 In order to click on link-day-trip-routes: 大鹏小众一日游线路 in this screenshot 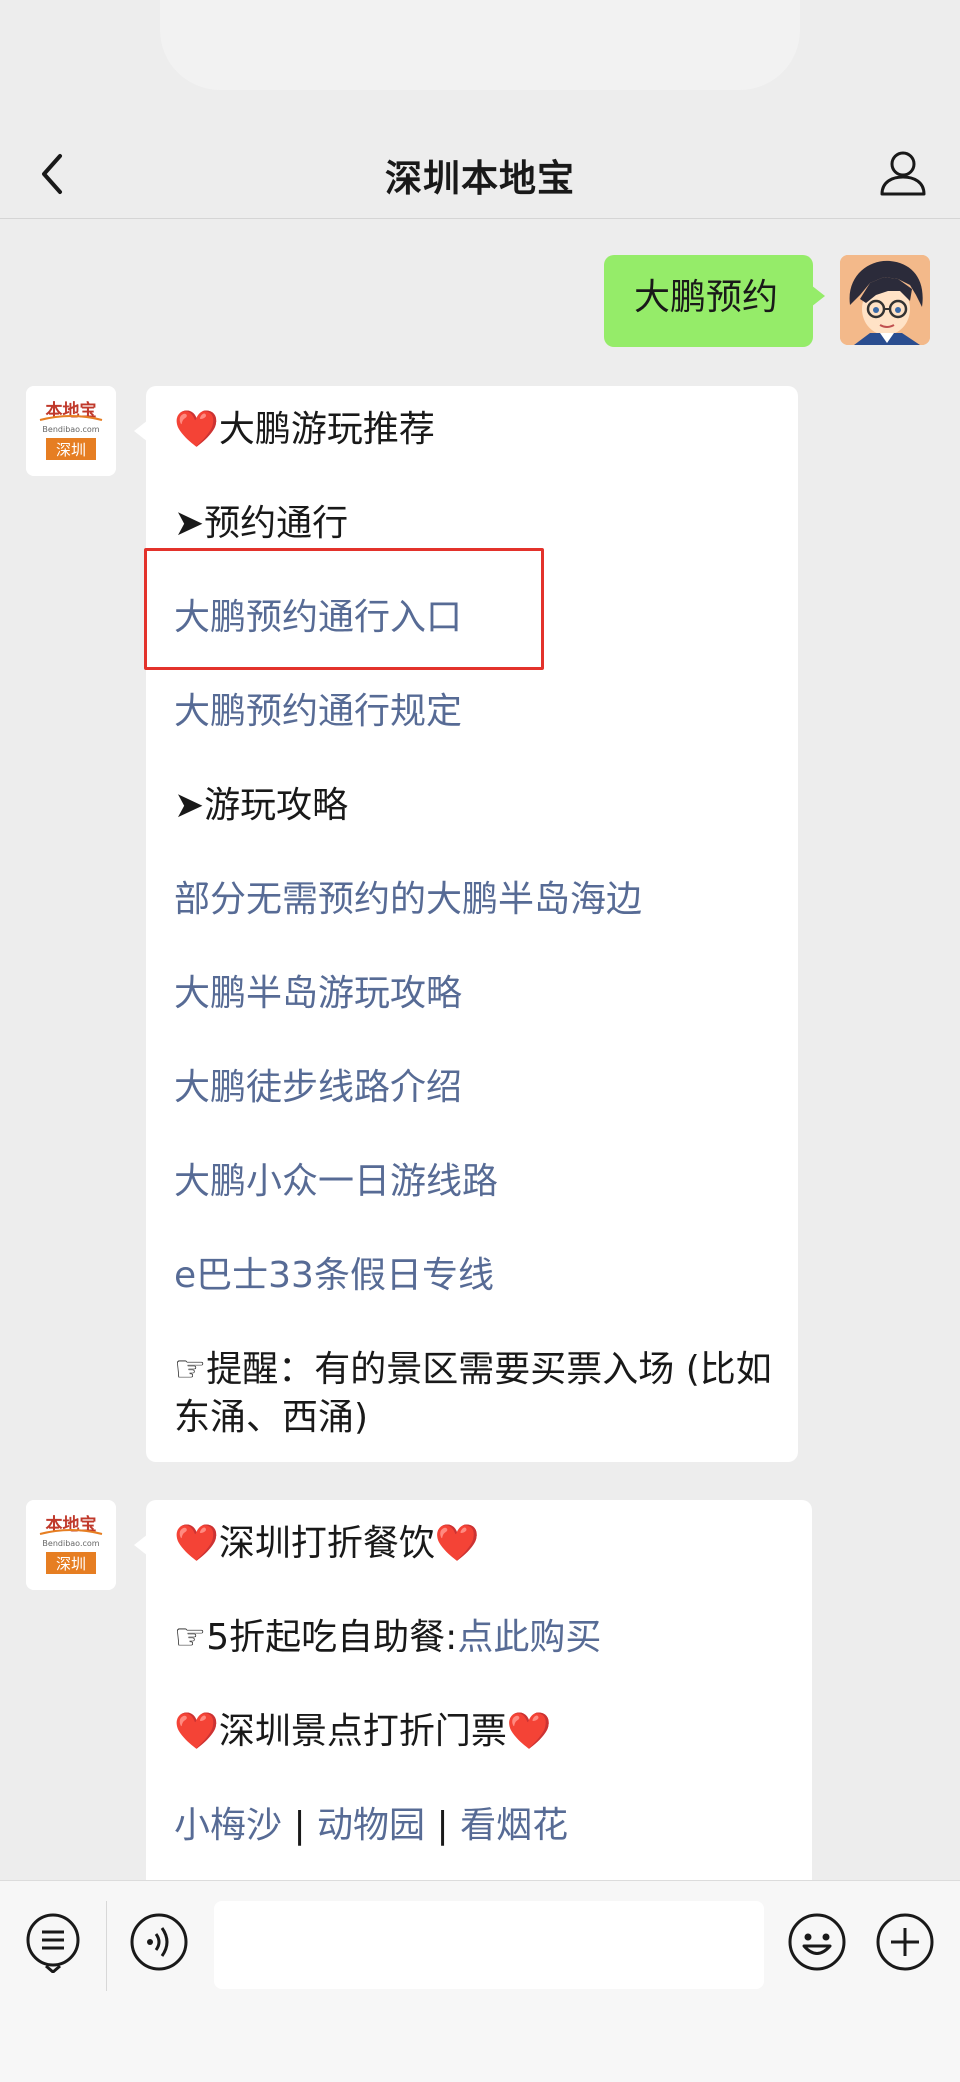, I will do `click(336, 1182)`.